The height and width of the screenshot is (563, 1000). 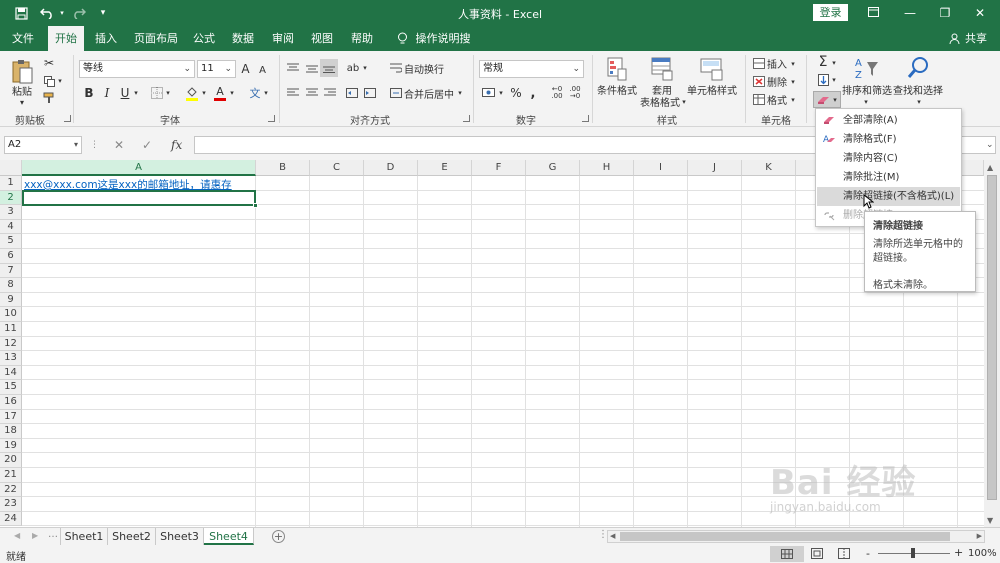 What do you see at coordinates (11, 431) in the screenshot?
I see `row-header: 18` at bounding box center [11, 431].